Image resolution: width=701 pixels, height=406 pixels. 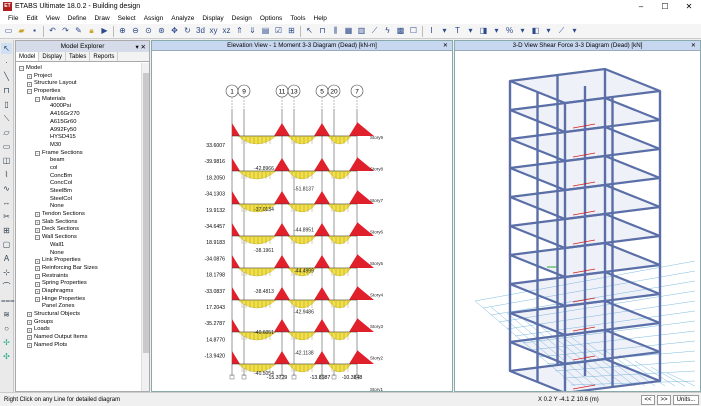 What do you see at coordinates (188, 31) in the screenshot?
I see `rotate-icon: ↻` at bounding box center [188, 31].